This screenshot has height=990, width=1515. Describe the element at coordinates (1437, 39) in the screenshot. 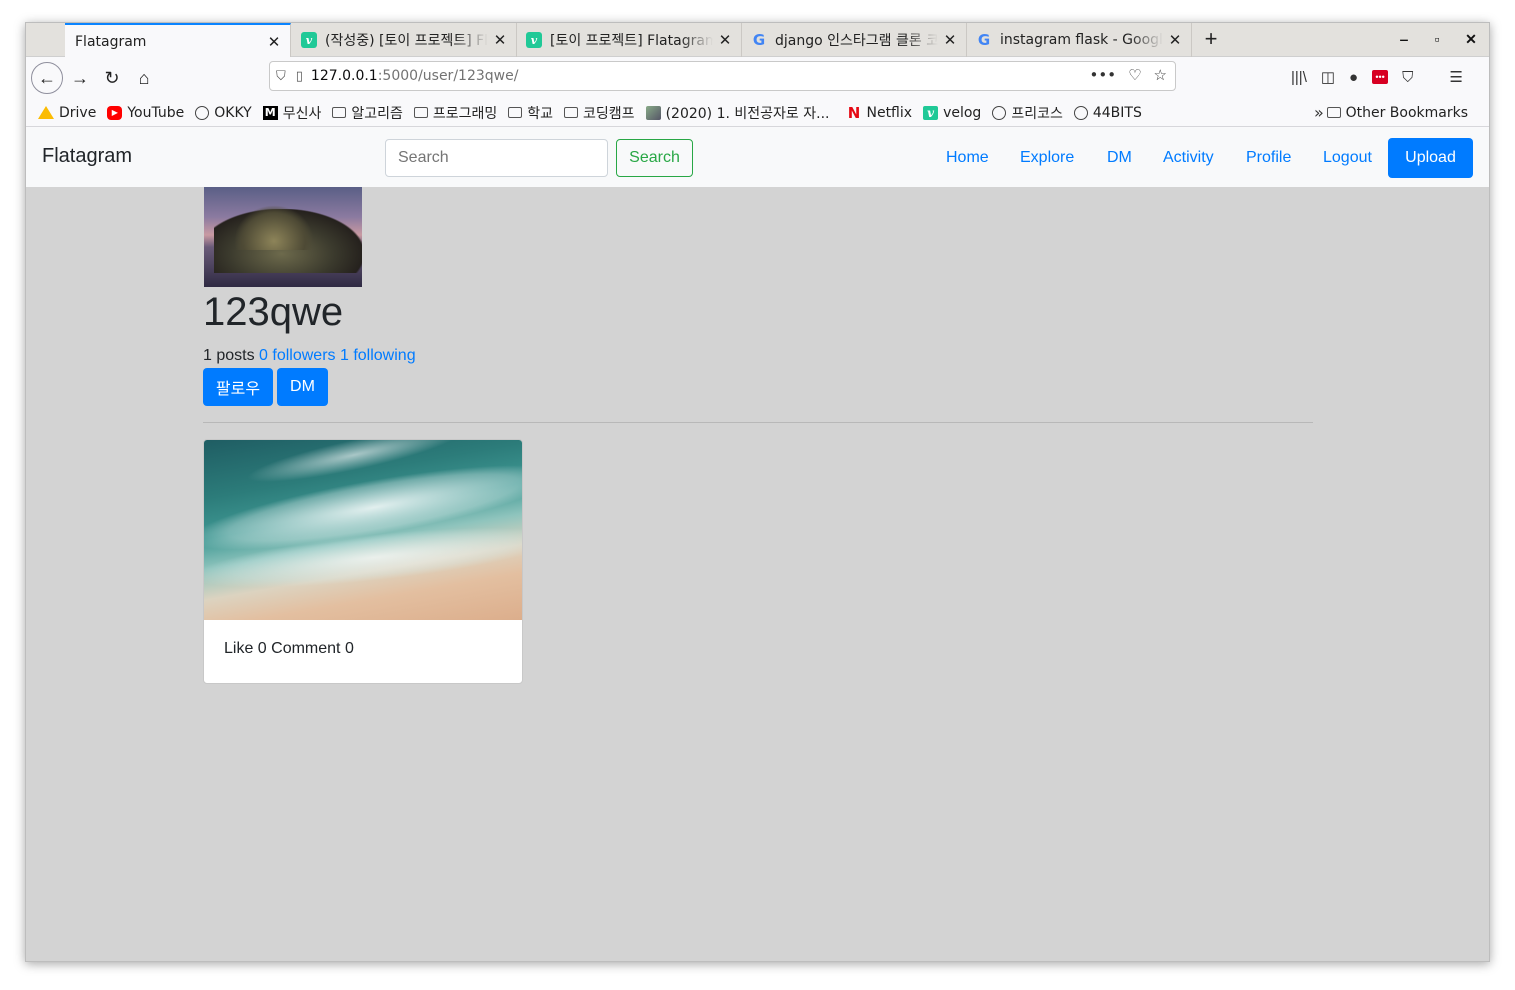

I see `maximize-icon: ▫` at that location.